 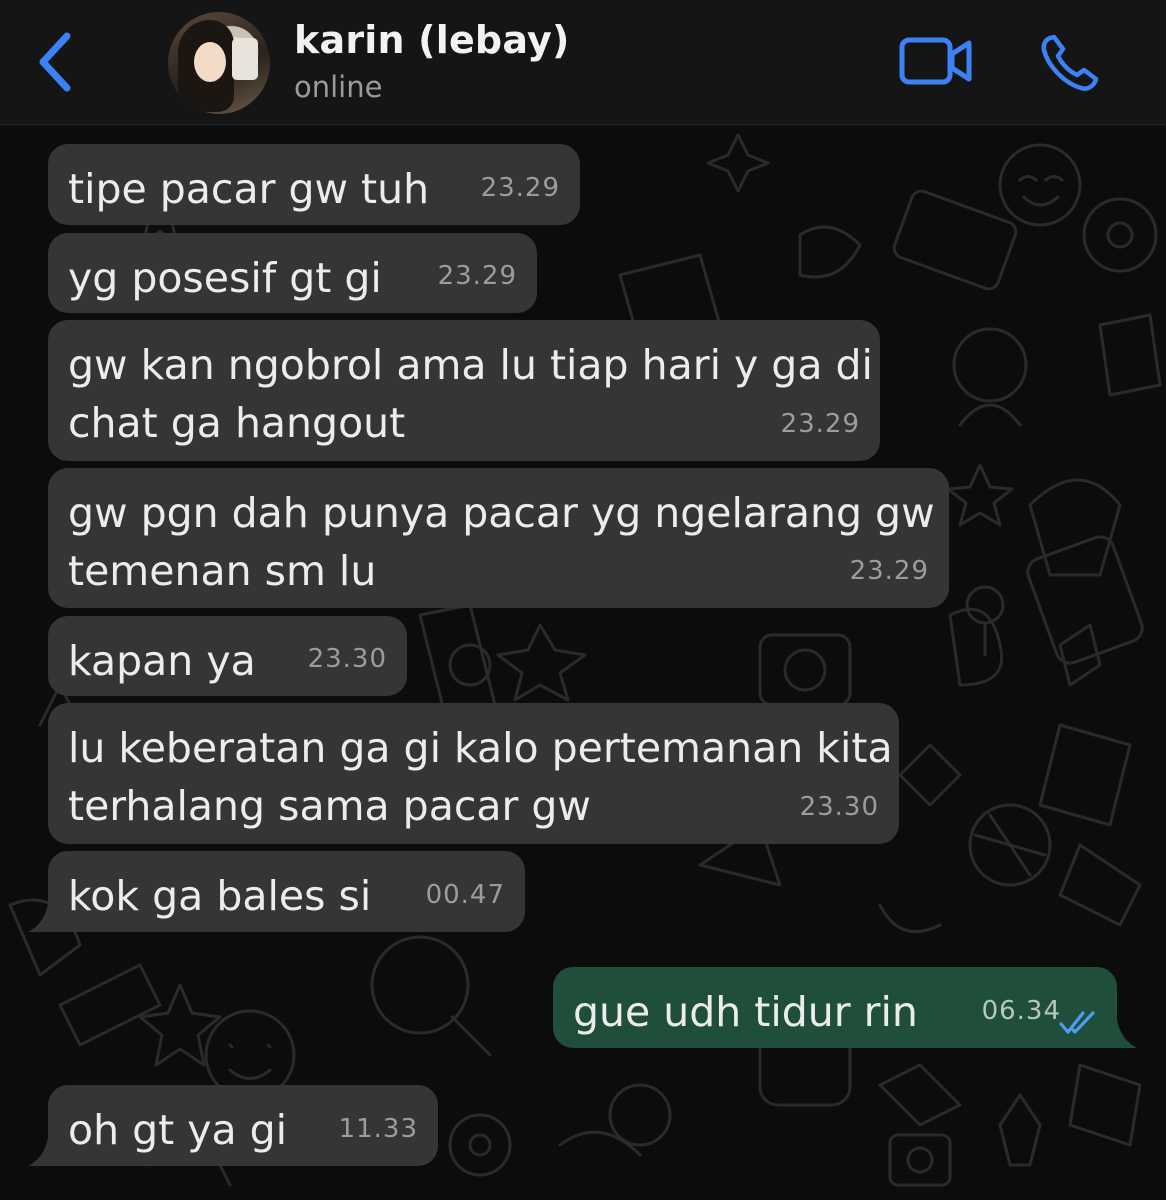 I want to click on message-time: 11.33, so click(x=378, y=1129).